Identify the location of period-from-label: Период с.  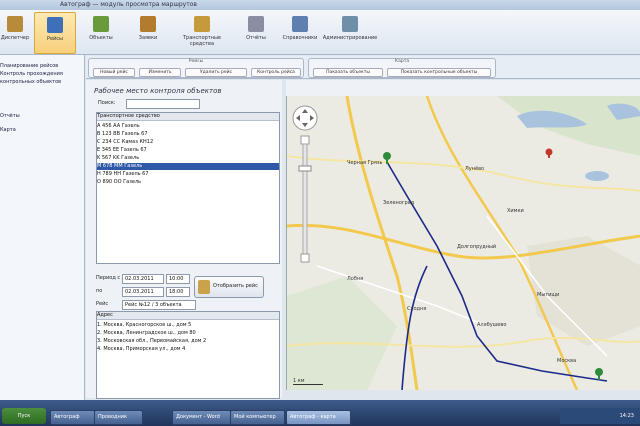
(108, 278).